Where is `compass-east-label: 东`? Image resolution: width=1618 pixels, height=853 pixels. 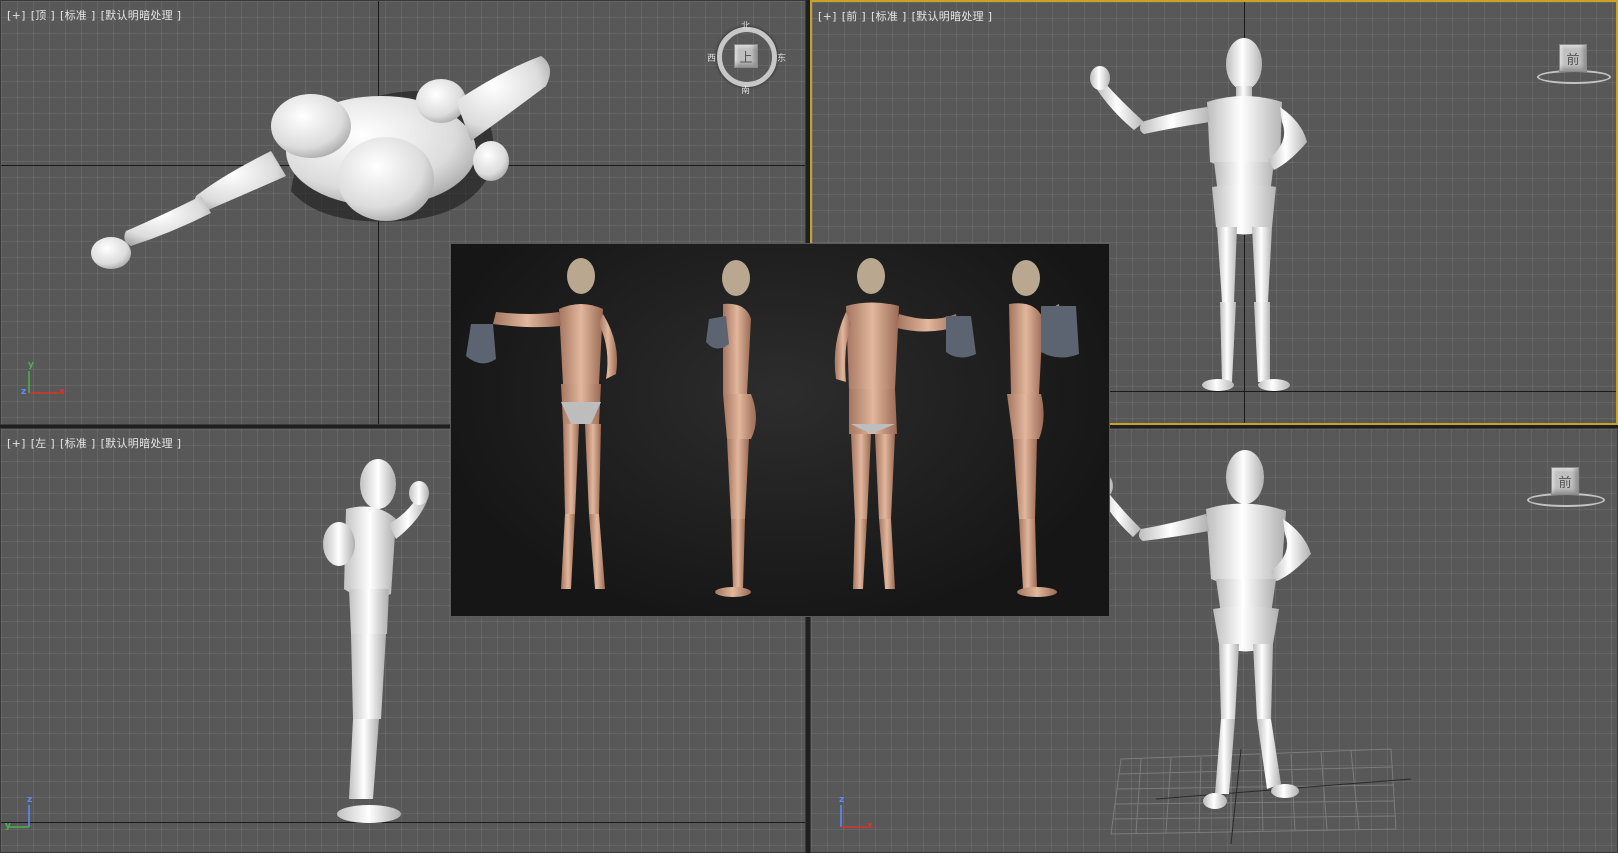
compass-east-label: 东 is located at coordinates (782, 59).